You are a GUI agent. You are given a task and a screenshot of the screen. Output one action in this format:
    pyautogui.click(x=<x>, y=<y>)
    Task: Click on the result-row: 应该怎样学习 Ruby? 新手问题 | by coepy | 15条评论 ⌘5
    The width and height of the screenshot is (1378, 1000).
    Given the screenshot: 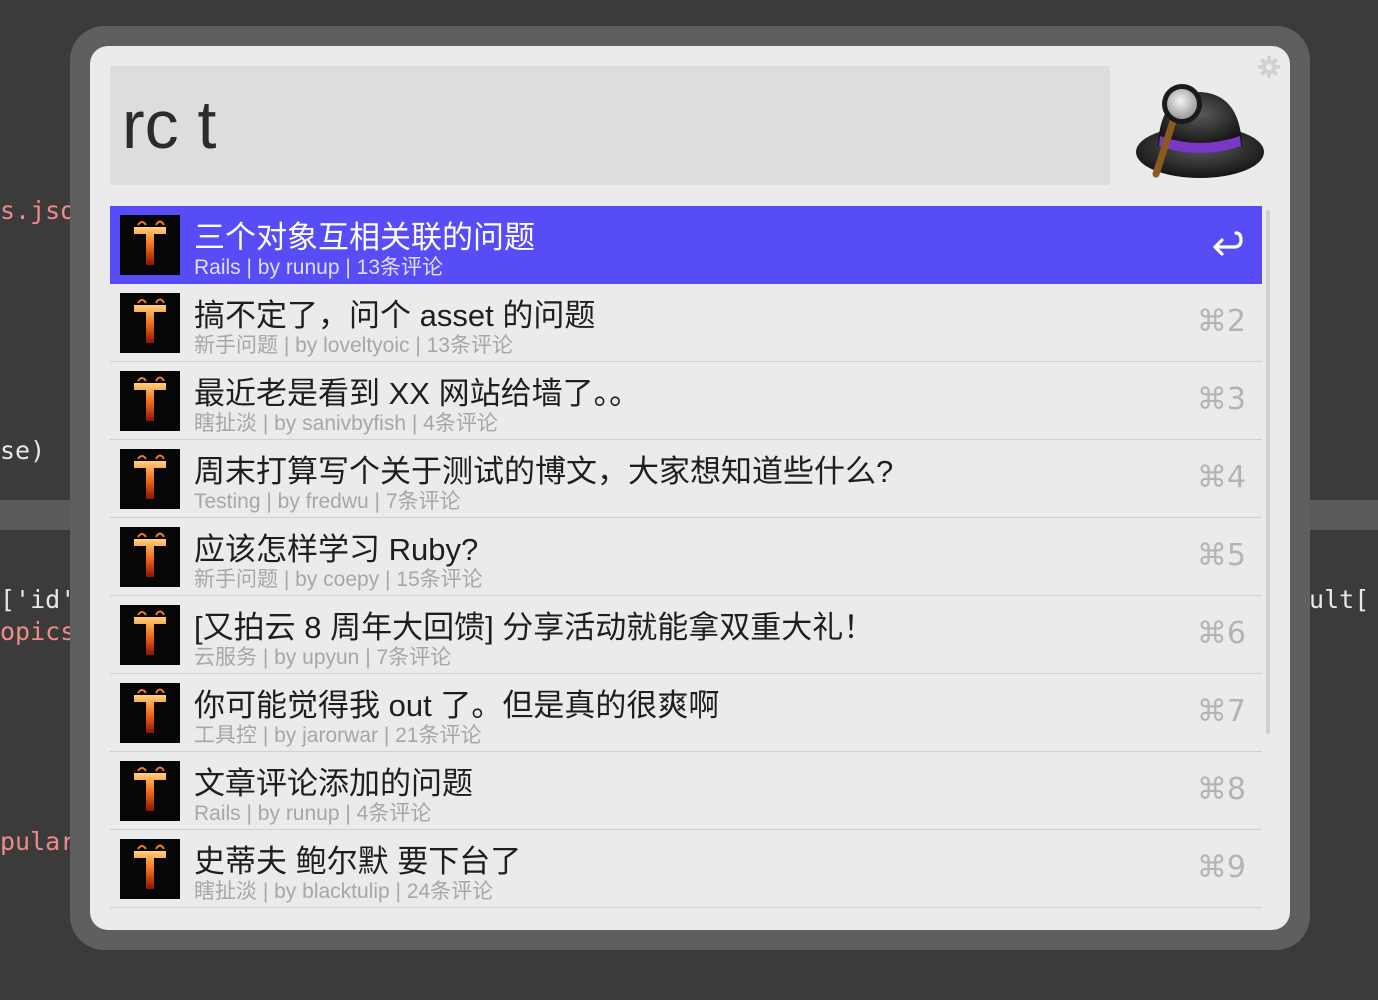 What is the action you would take?
    pyautogui.click(x=686, y=557)
    